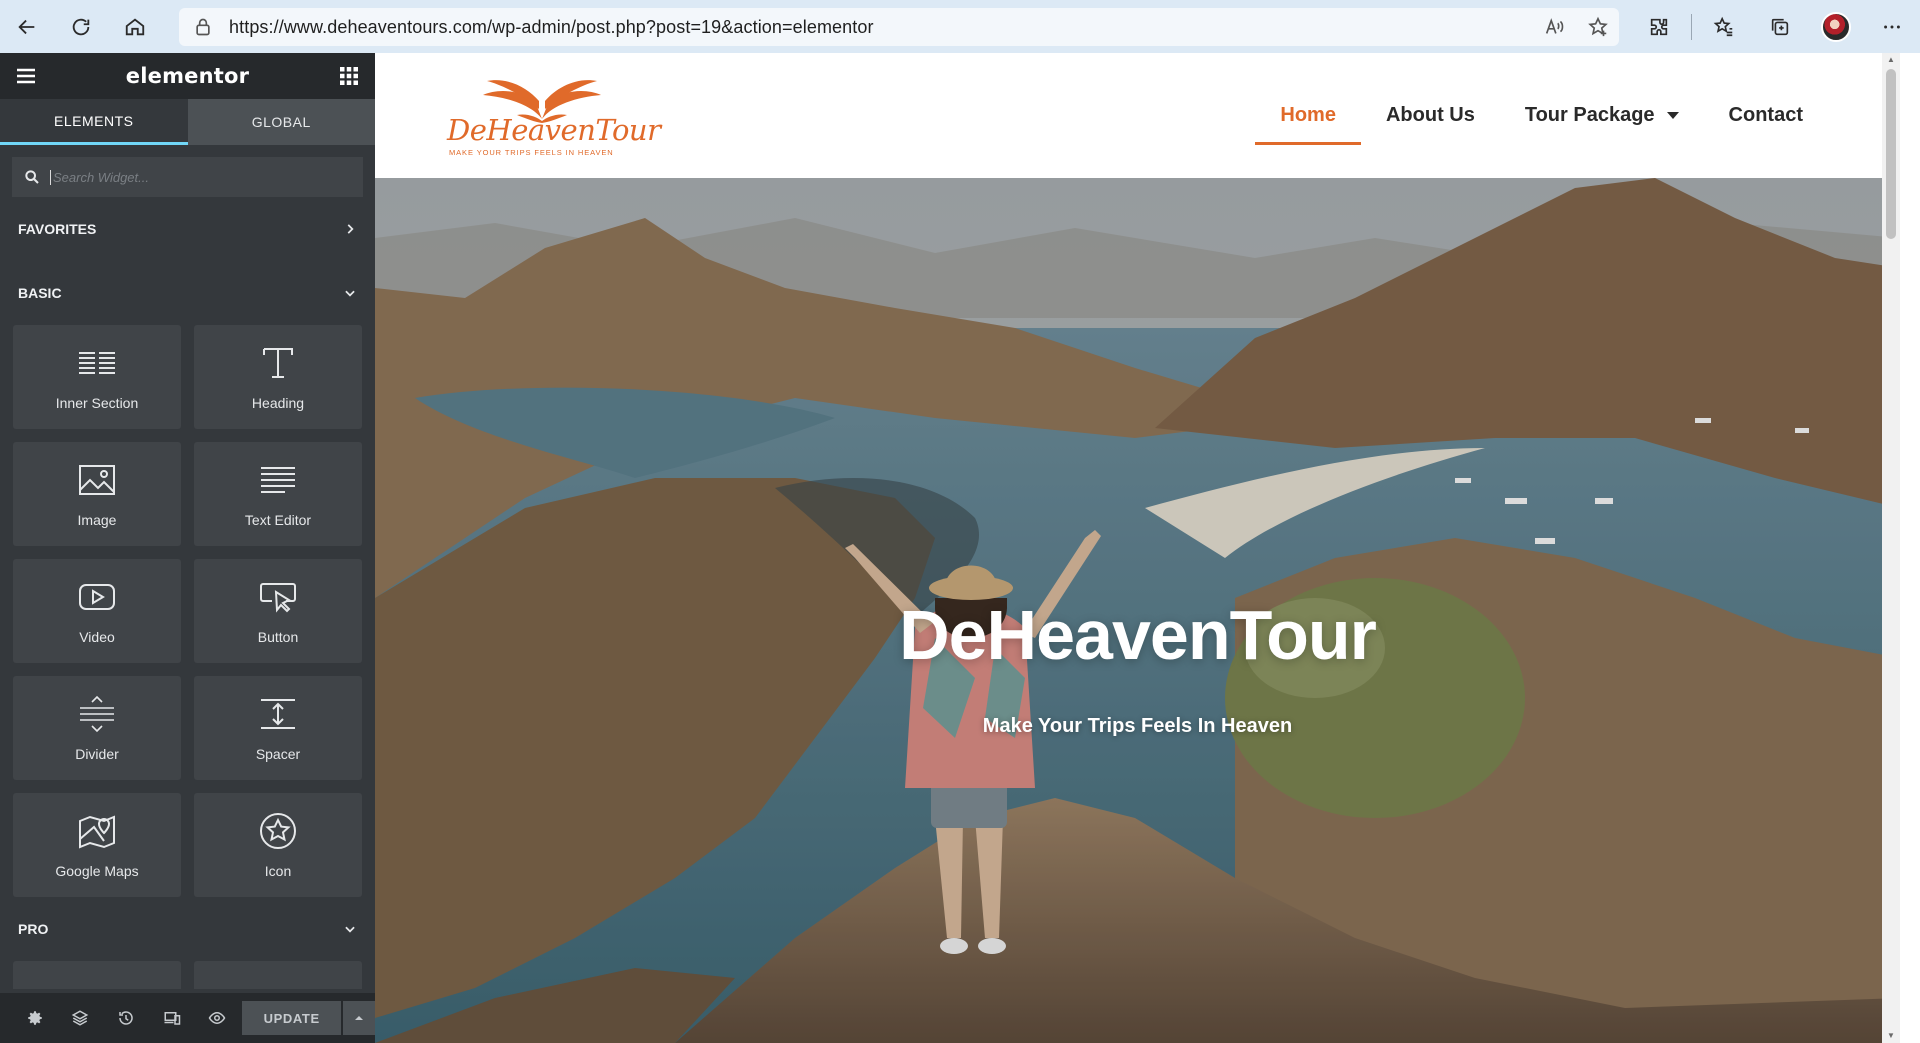 The image size is (1920, 1043). I want to click on widget-label: Text Editor, so click(278, 520).